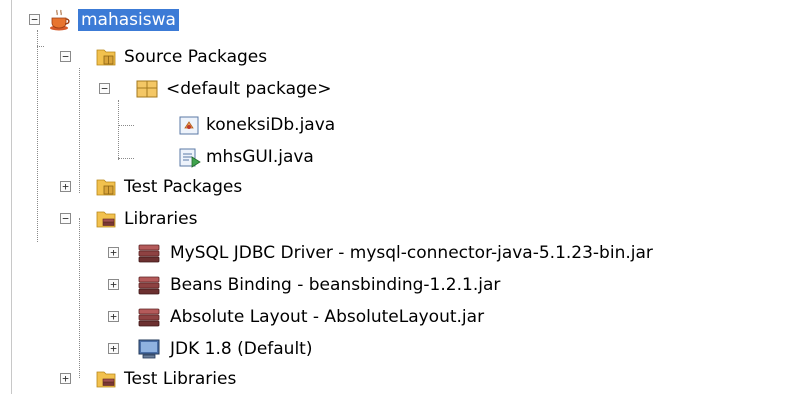  Describe the element at coordinates (189, 125) in the screenshot. I see `java-class-icon` at that location.